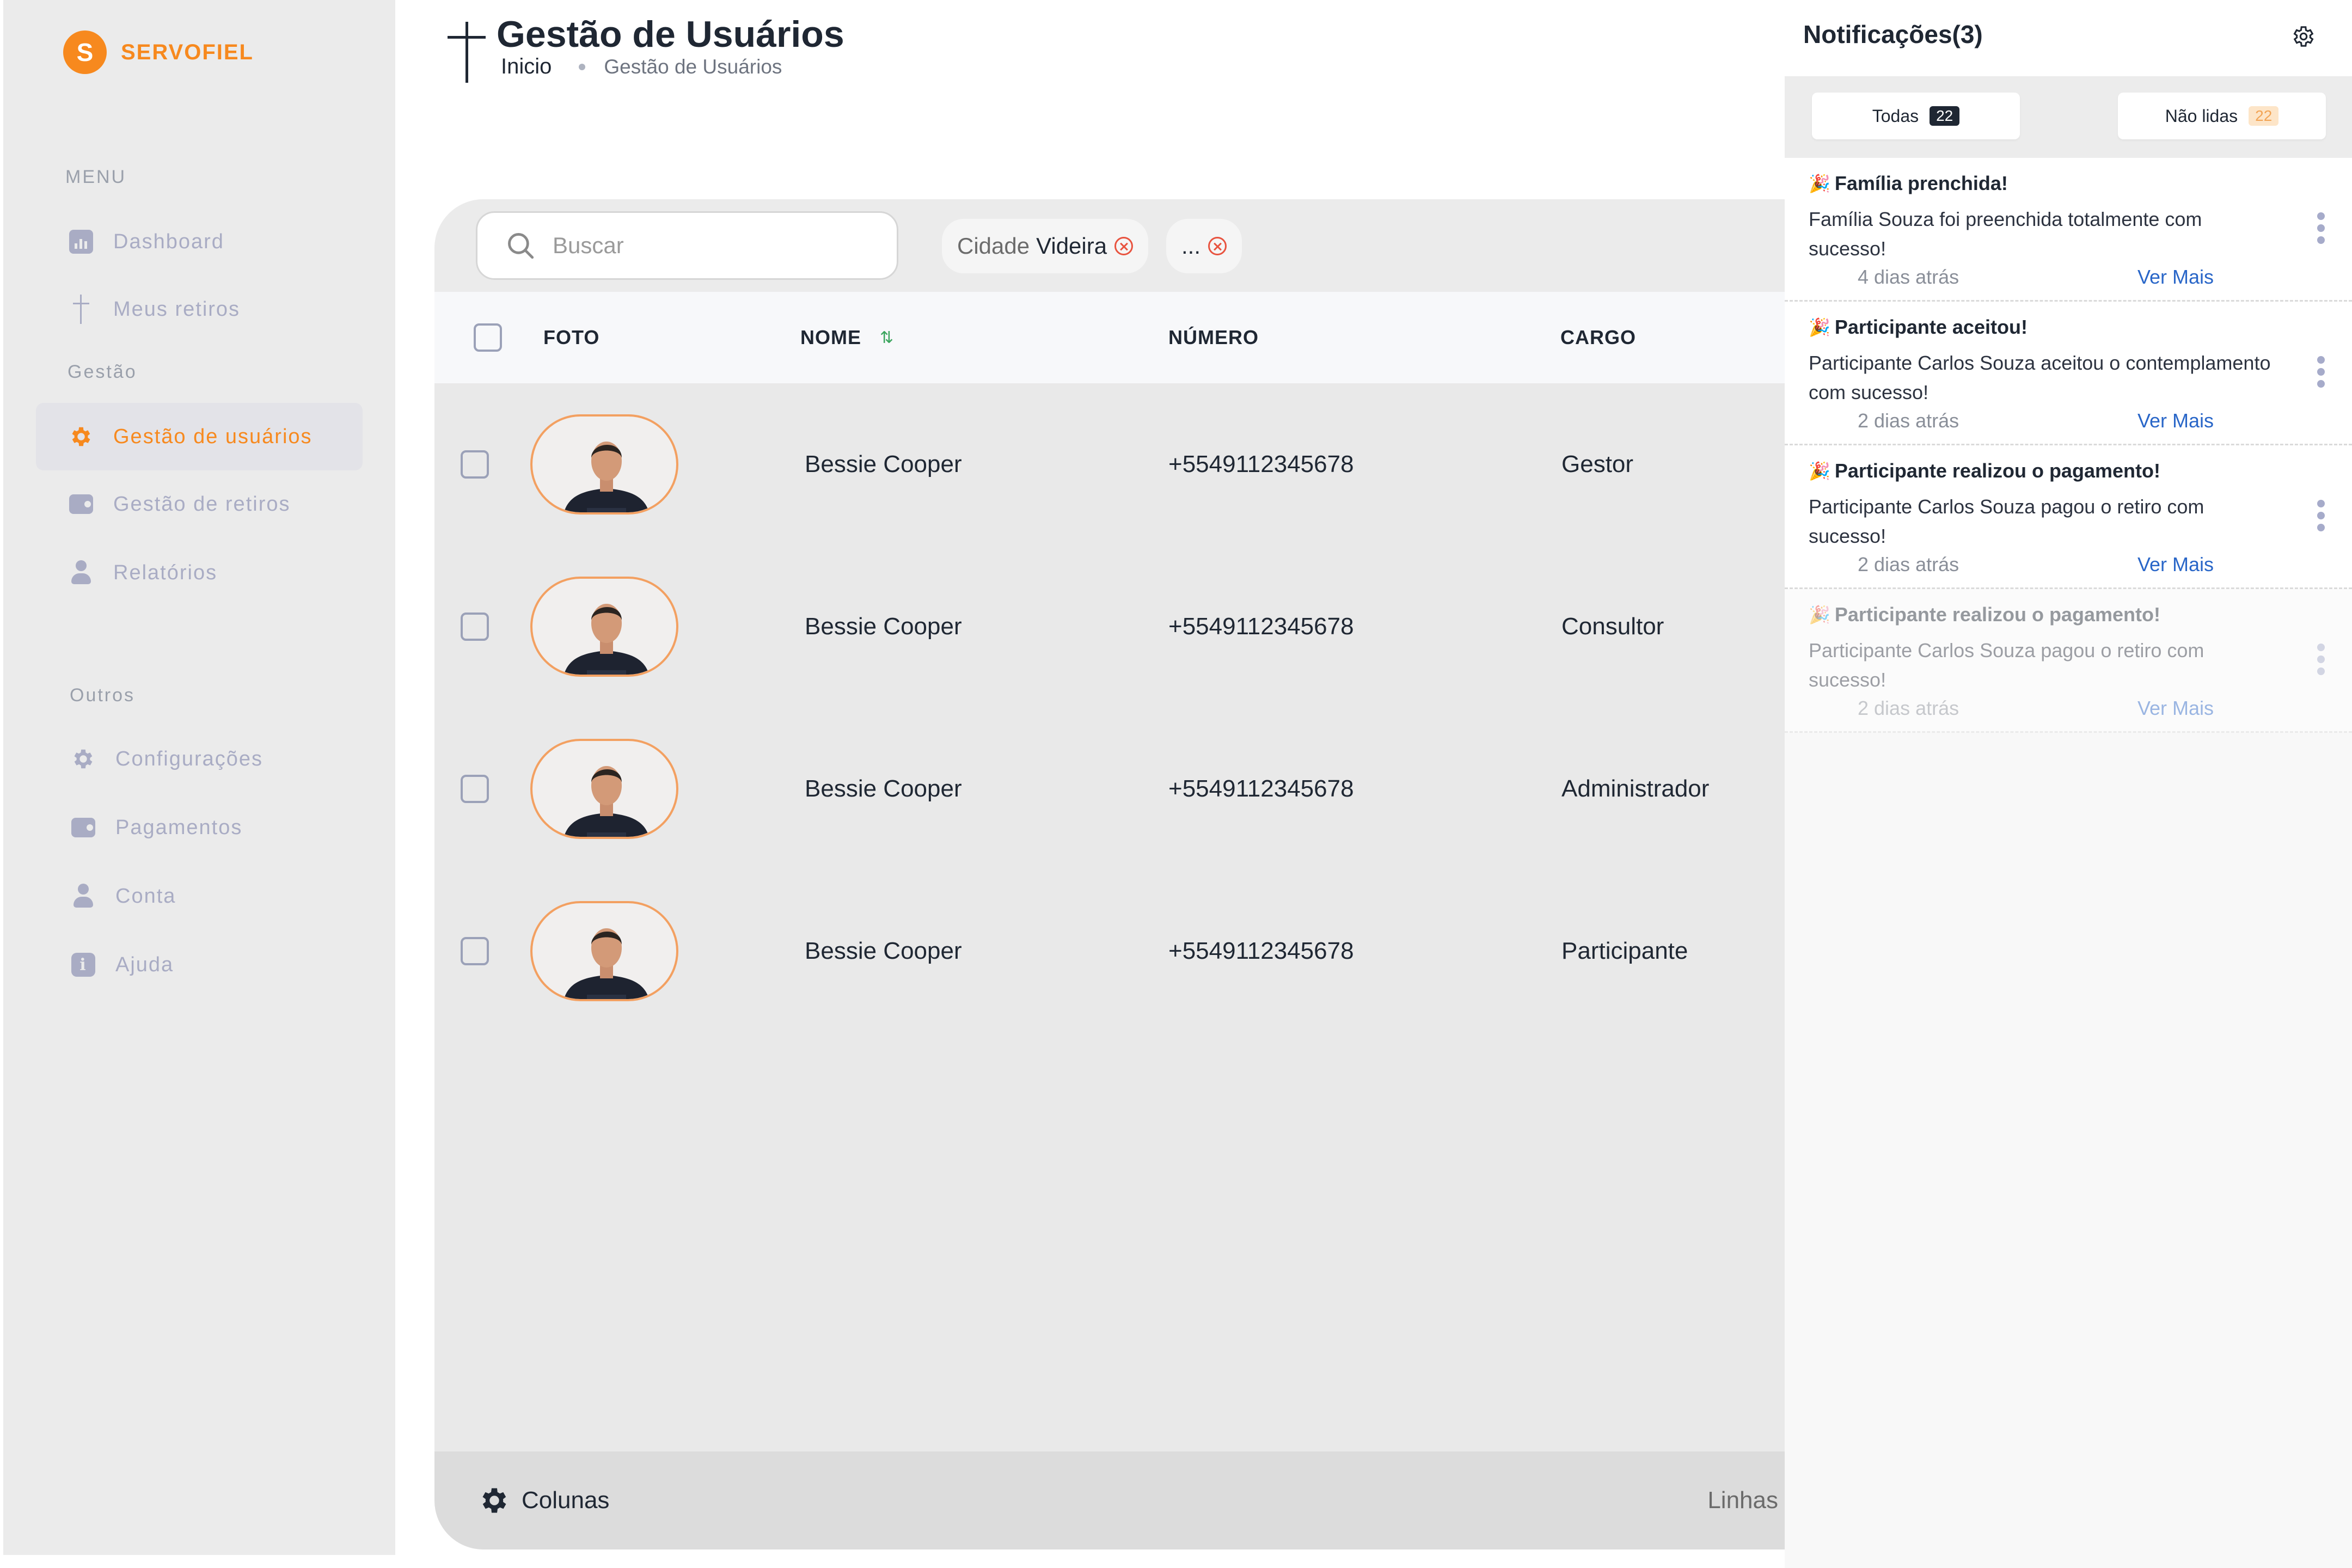  I want to click on tab-todas: Todas 22, so click(1916, 116).